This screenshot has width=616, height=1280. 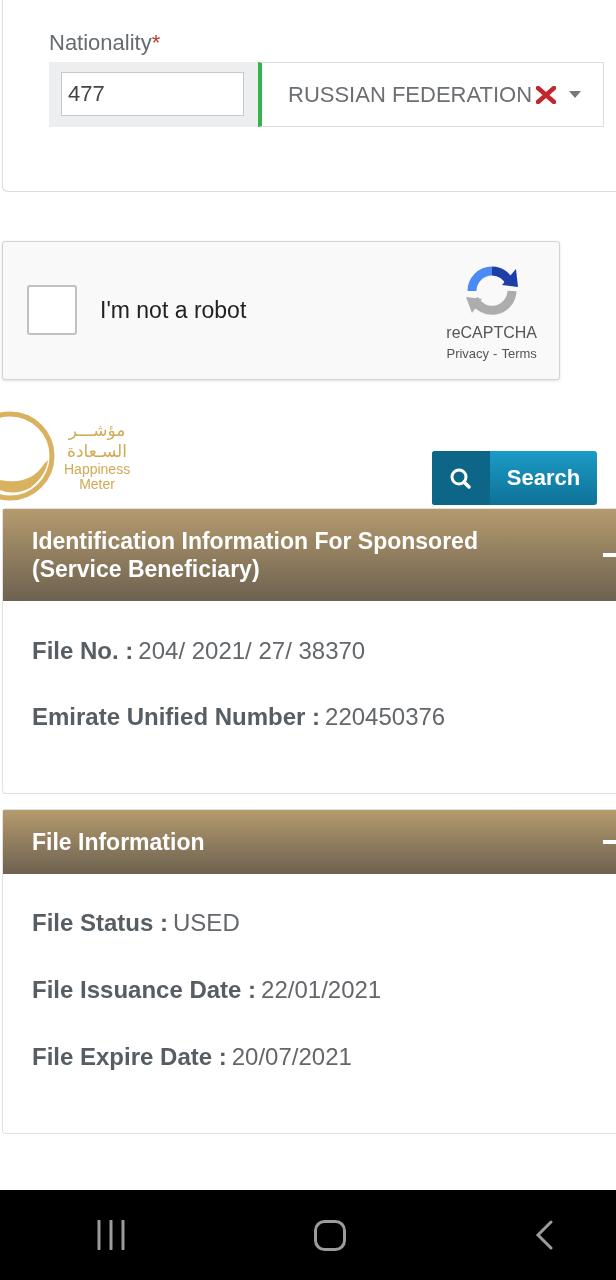 What do you see at coordinates (97, 451) in the screenshot?
I see `logo-arabic-text: السـعادة` at bounding box center [97, 451].